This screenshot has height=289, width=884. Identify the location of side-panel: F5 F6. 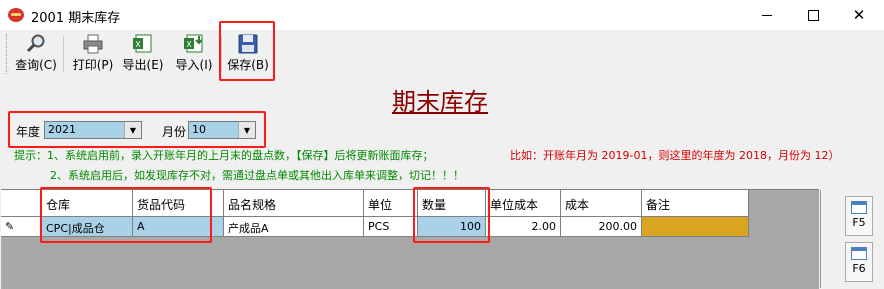
(852, 239).